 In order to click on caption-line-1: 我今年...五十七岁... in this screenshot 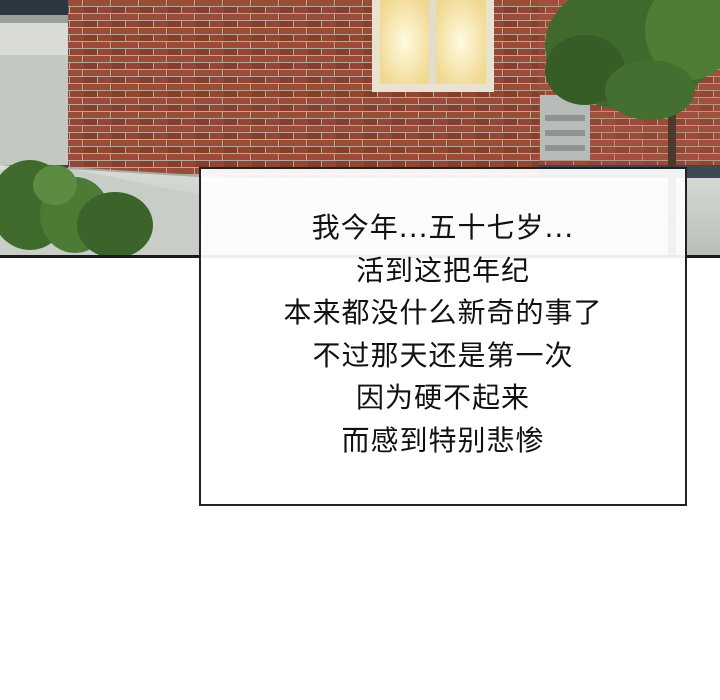, I will do `click(443, 227)`.